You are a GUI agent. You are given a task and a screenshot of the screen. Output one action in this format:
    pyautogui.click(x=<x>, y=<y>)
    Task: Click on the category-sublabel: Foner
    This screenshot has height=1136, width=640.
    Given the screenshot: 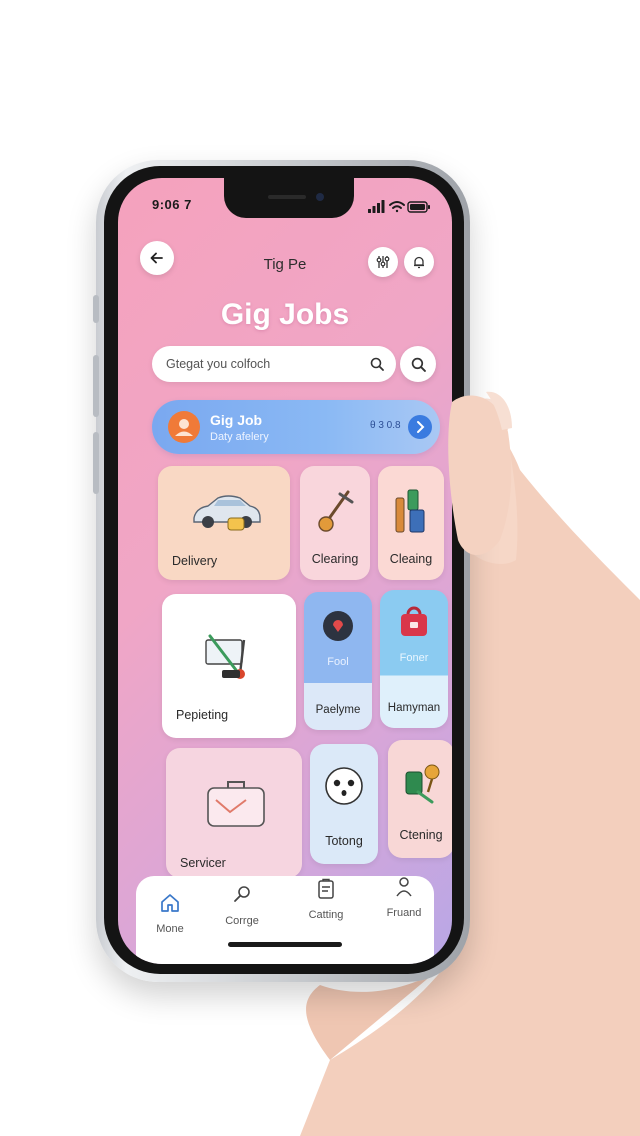 What is the action you would take?
    pyautogui.click(x=414, y=658)
    